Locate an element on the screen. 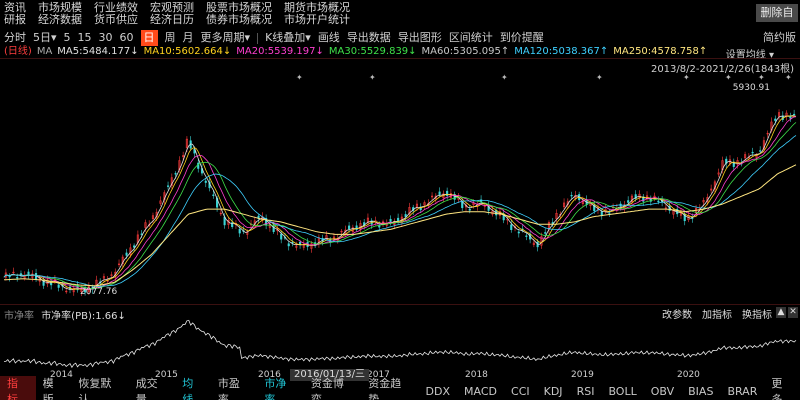 This screenshot has width=800, height=400. edit-params-button: 改参数 is located at coordinates (677, 313).